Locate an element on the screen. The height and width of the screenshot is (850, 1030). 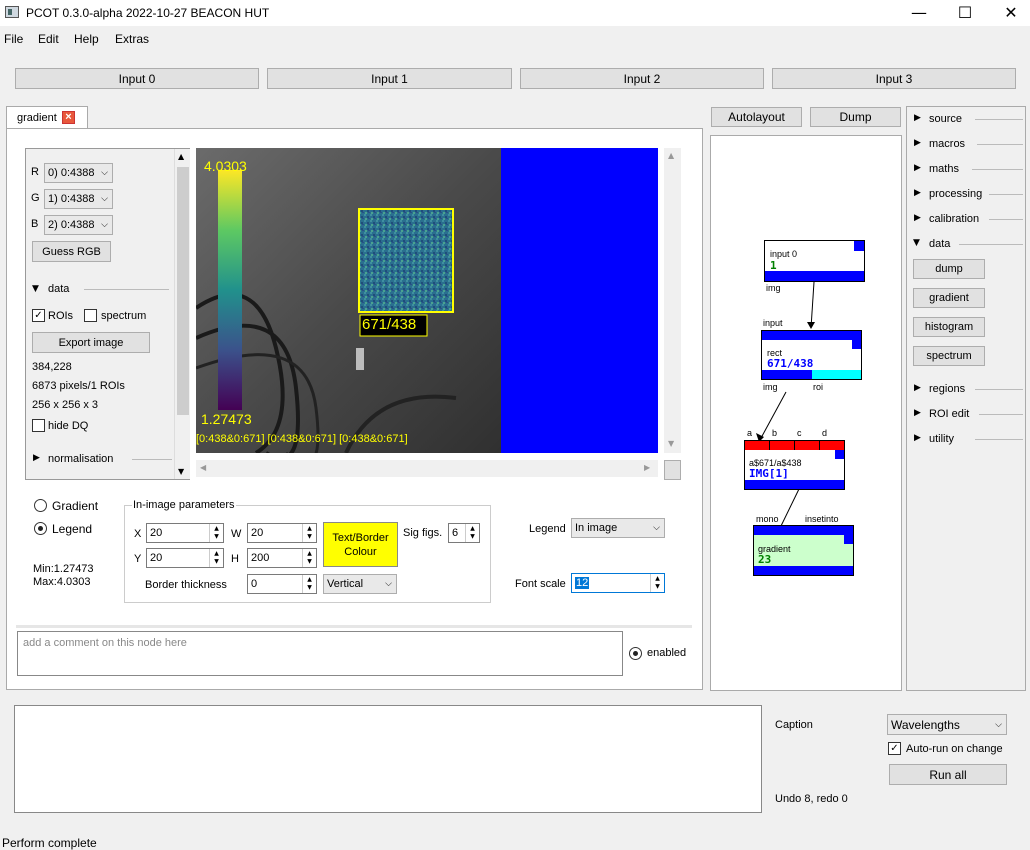
node-expr: a$671/a$438 IMG[1] is located at coordinates (794, 465).